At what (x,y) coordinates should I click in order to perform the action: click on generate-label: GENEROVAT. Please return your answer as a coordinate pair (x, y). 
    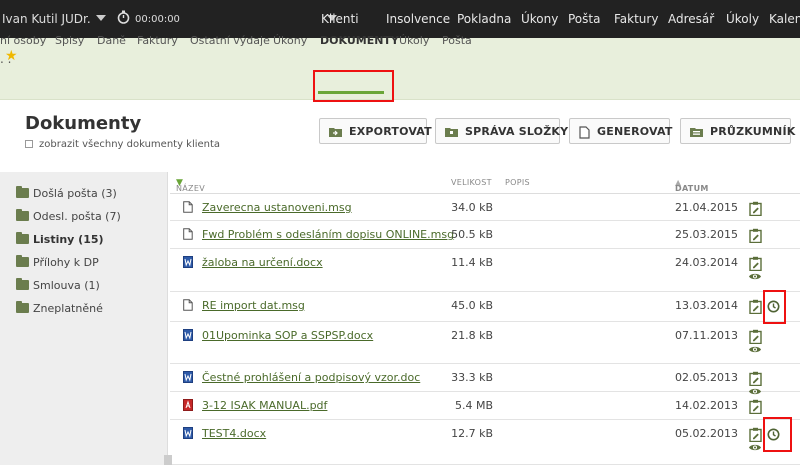
    Looking at the image, I should click on (635, 131).